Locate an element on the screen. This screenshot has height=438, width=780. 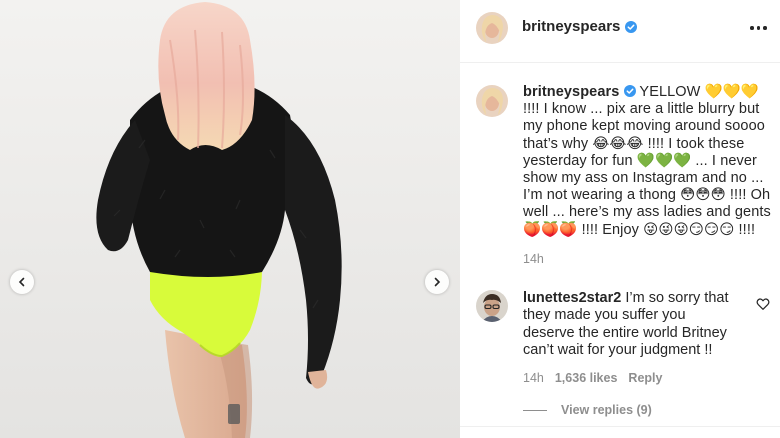
view-replies-label: View replies (9) is located at coordinates (606, 410).